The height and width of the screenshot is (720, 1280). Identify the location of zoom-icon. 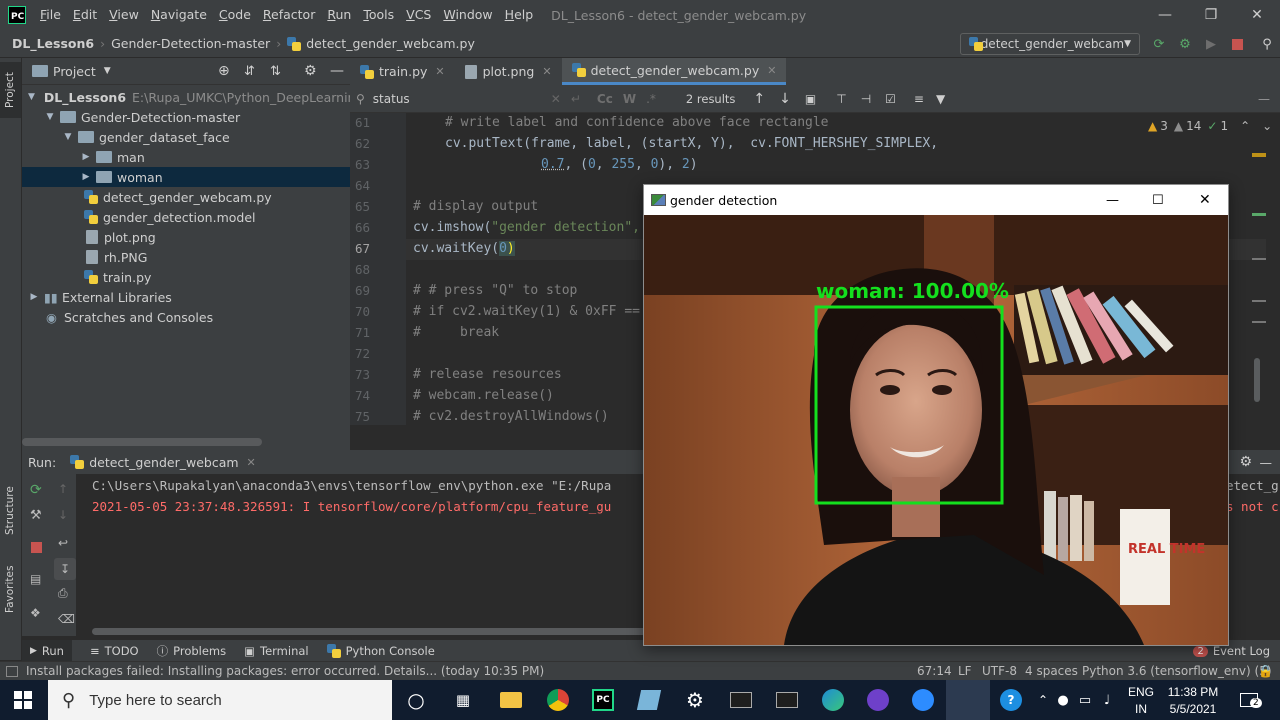
(923, 700).